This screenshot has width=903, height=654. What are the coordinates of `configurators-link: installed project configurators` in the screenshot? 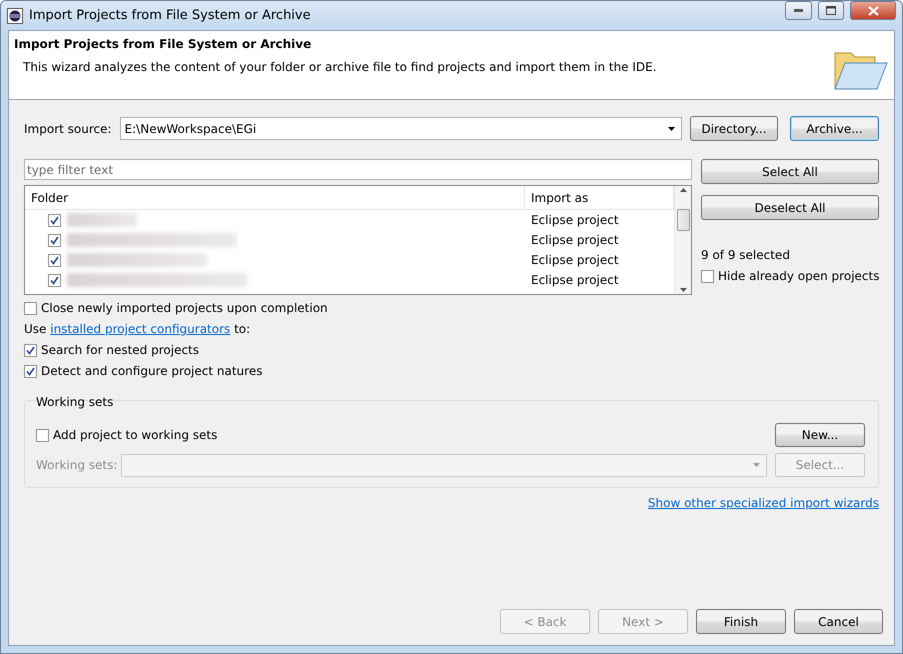 It's located at (140, 329).